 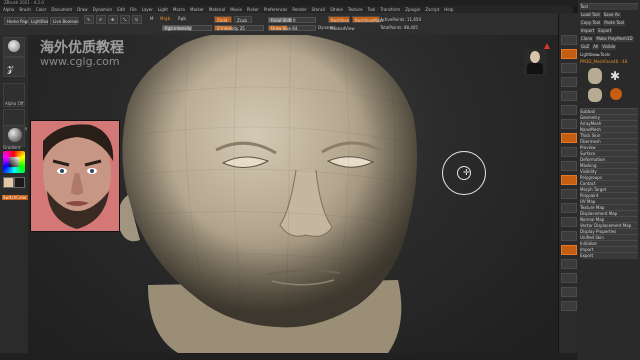 I want to click on polyf-button, so click(x=569, y=250).